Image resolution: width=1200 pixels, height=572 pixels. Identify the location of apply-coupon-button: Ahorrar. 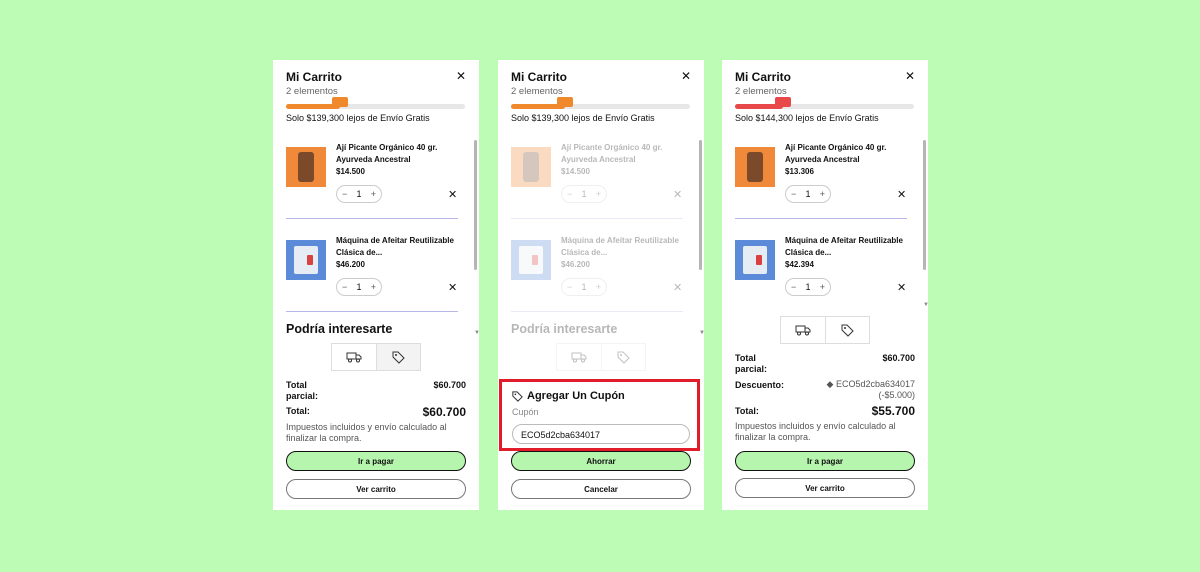
(601, 461).